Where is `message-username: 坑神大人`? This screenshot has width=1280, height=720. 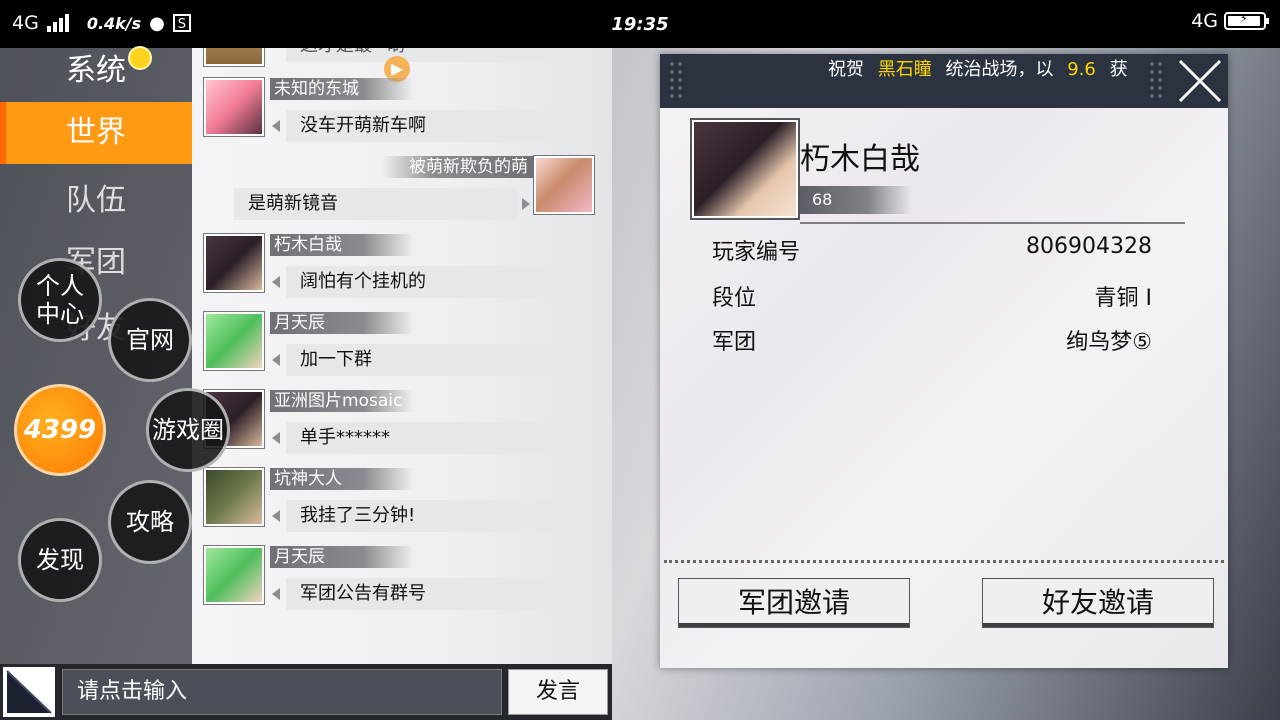 message-username: 坑神大人 is located at coordinates (342, 479).